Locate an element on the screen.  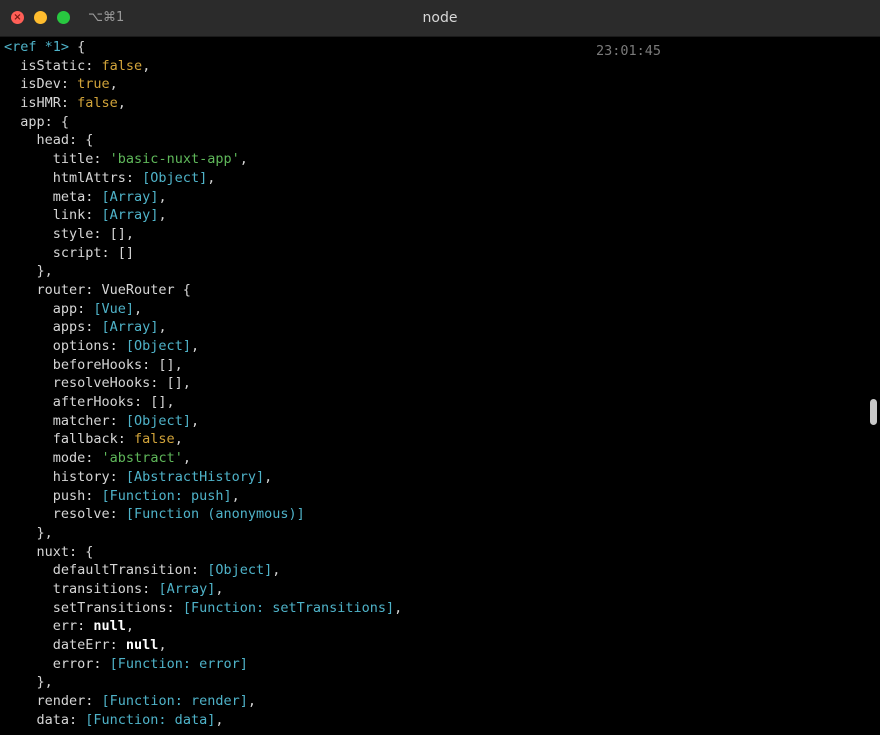
terminal-token: style: [], is located at coordinates (69, 233).